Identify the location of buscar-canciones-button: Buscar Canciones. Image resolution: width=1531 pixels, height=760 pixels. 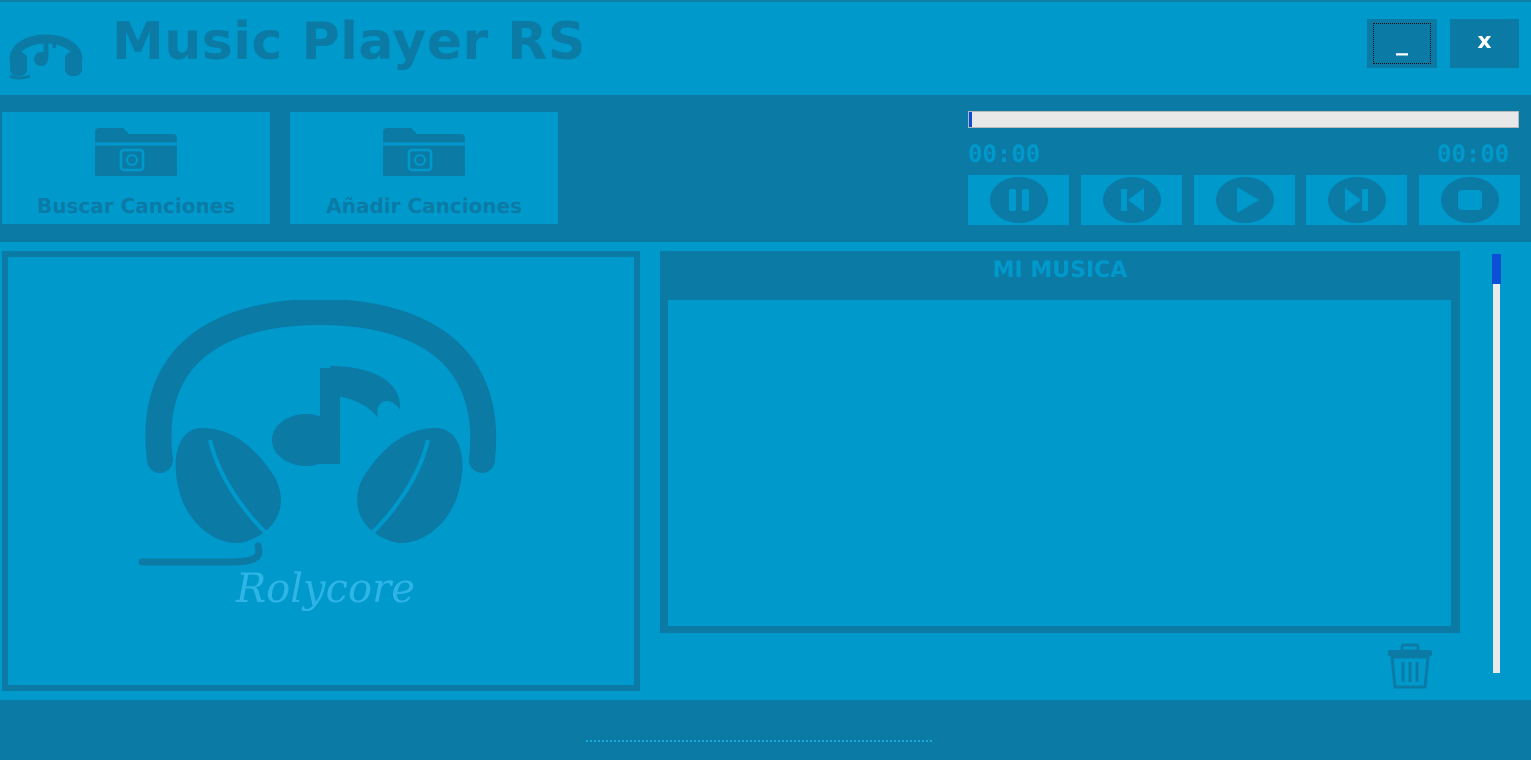
(136, 168).